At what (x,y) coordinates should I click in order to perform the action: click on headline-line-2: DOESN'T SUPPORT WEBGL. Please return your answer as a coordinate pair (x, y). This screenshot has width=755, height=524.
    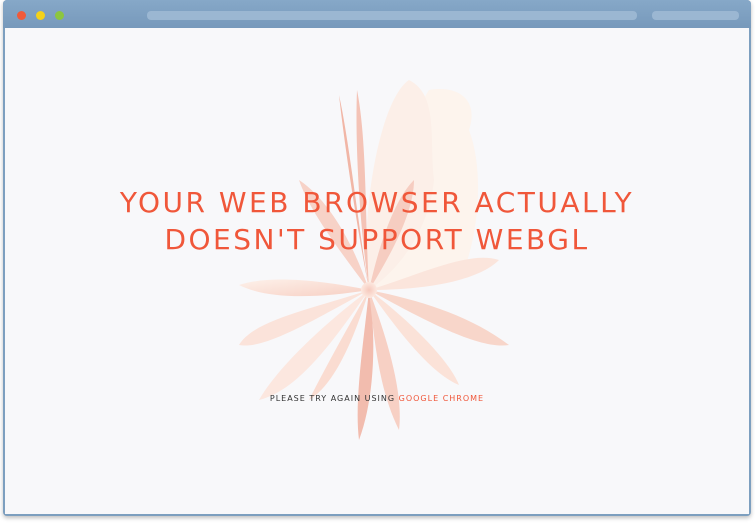
    Looking at the image, I should click on (377, 239).